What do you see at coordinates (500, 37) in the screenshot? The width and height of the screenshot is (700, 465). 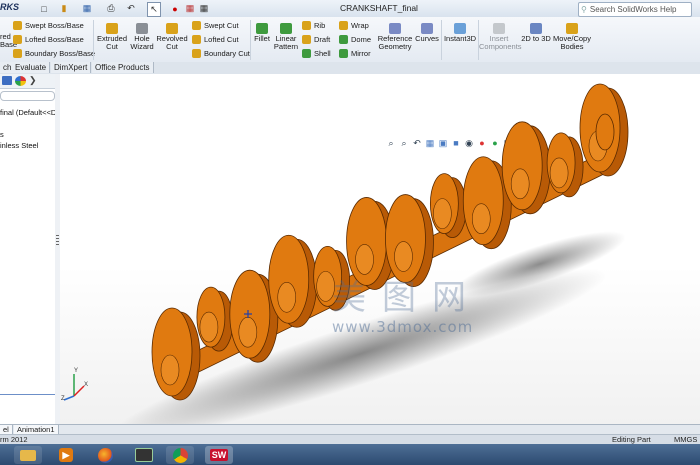 I see `insert-components-button: Insert Components` at bounding box center [500, 37].